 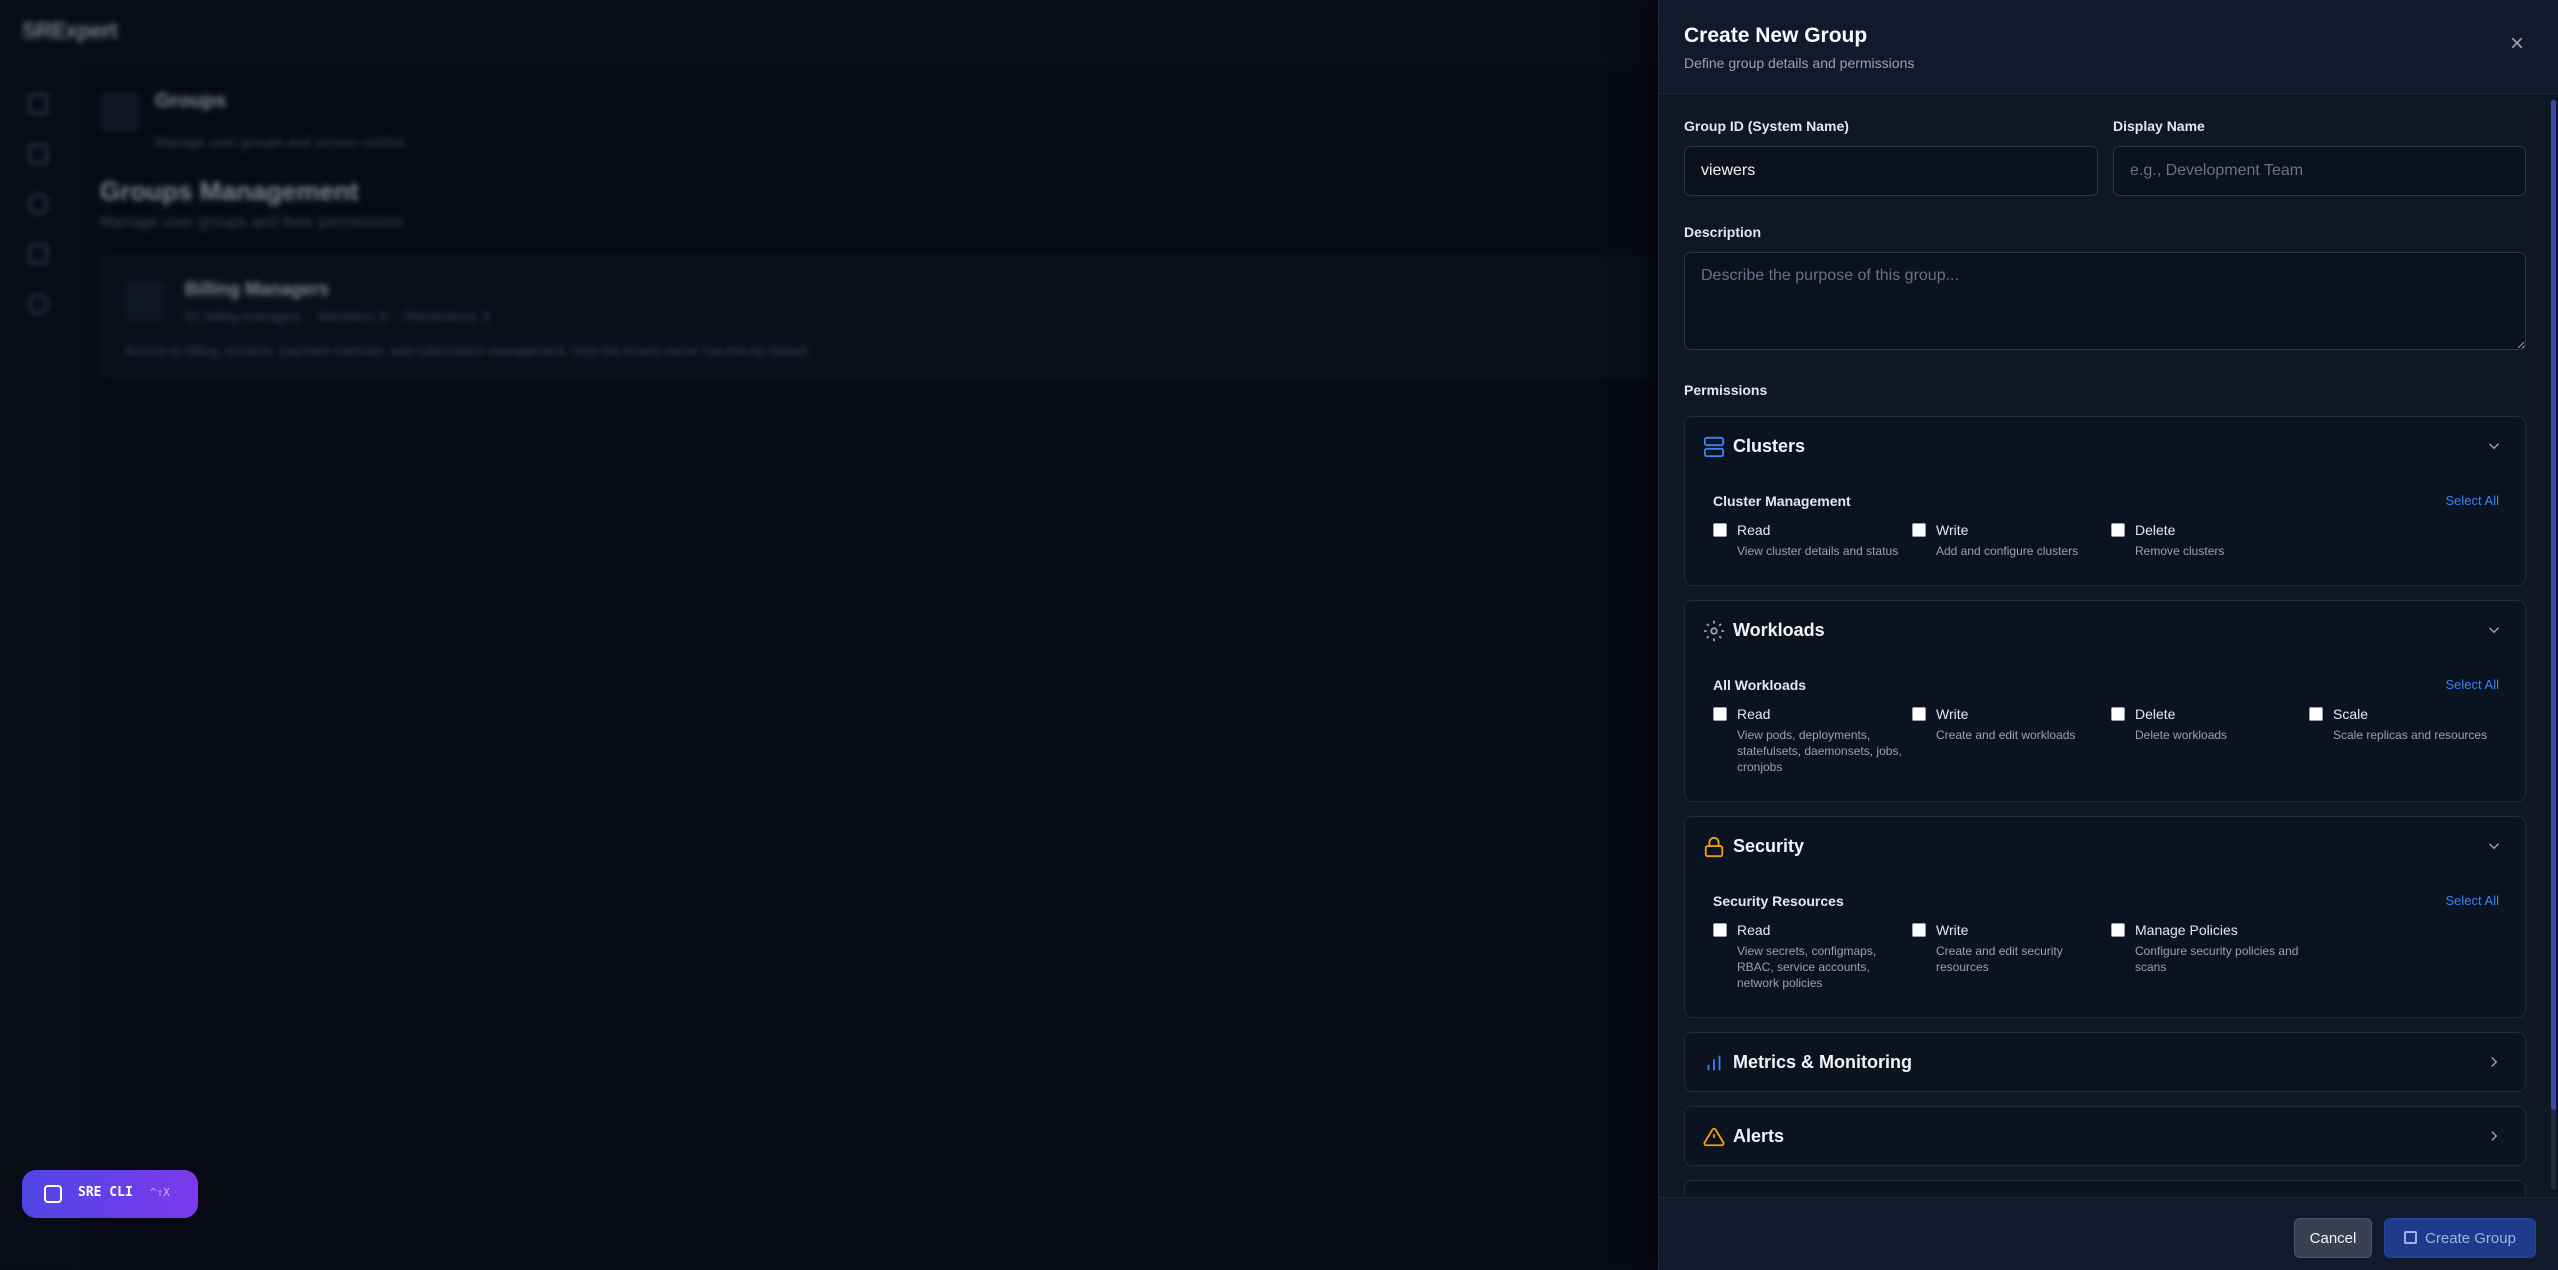 What do you see at coordinates (2333, 1238) in the screenshot?
I see `cancel-button: Cancel` at bounding box center [2333, 1238].